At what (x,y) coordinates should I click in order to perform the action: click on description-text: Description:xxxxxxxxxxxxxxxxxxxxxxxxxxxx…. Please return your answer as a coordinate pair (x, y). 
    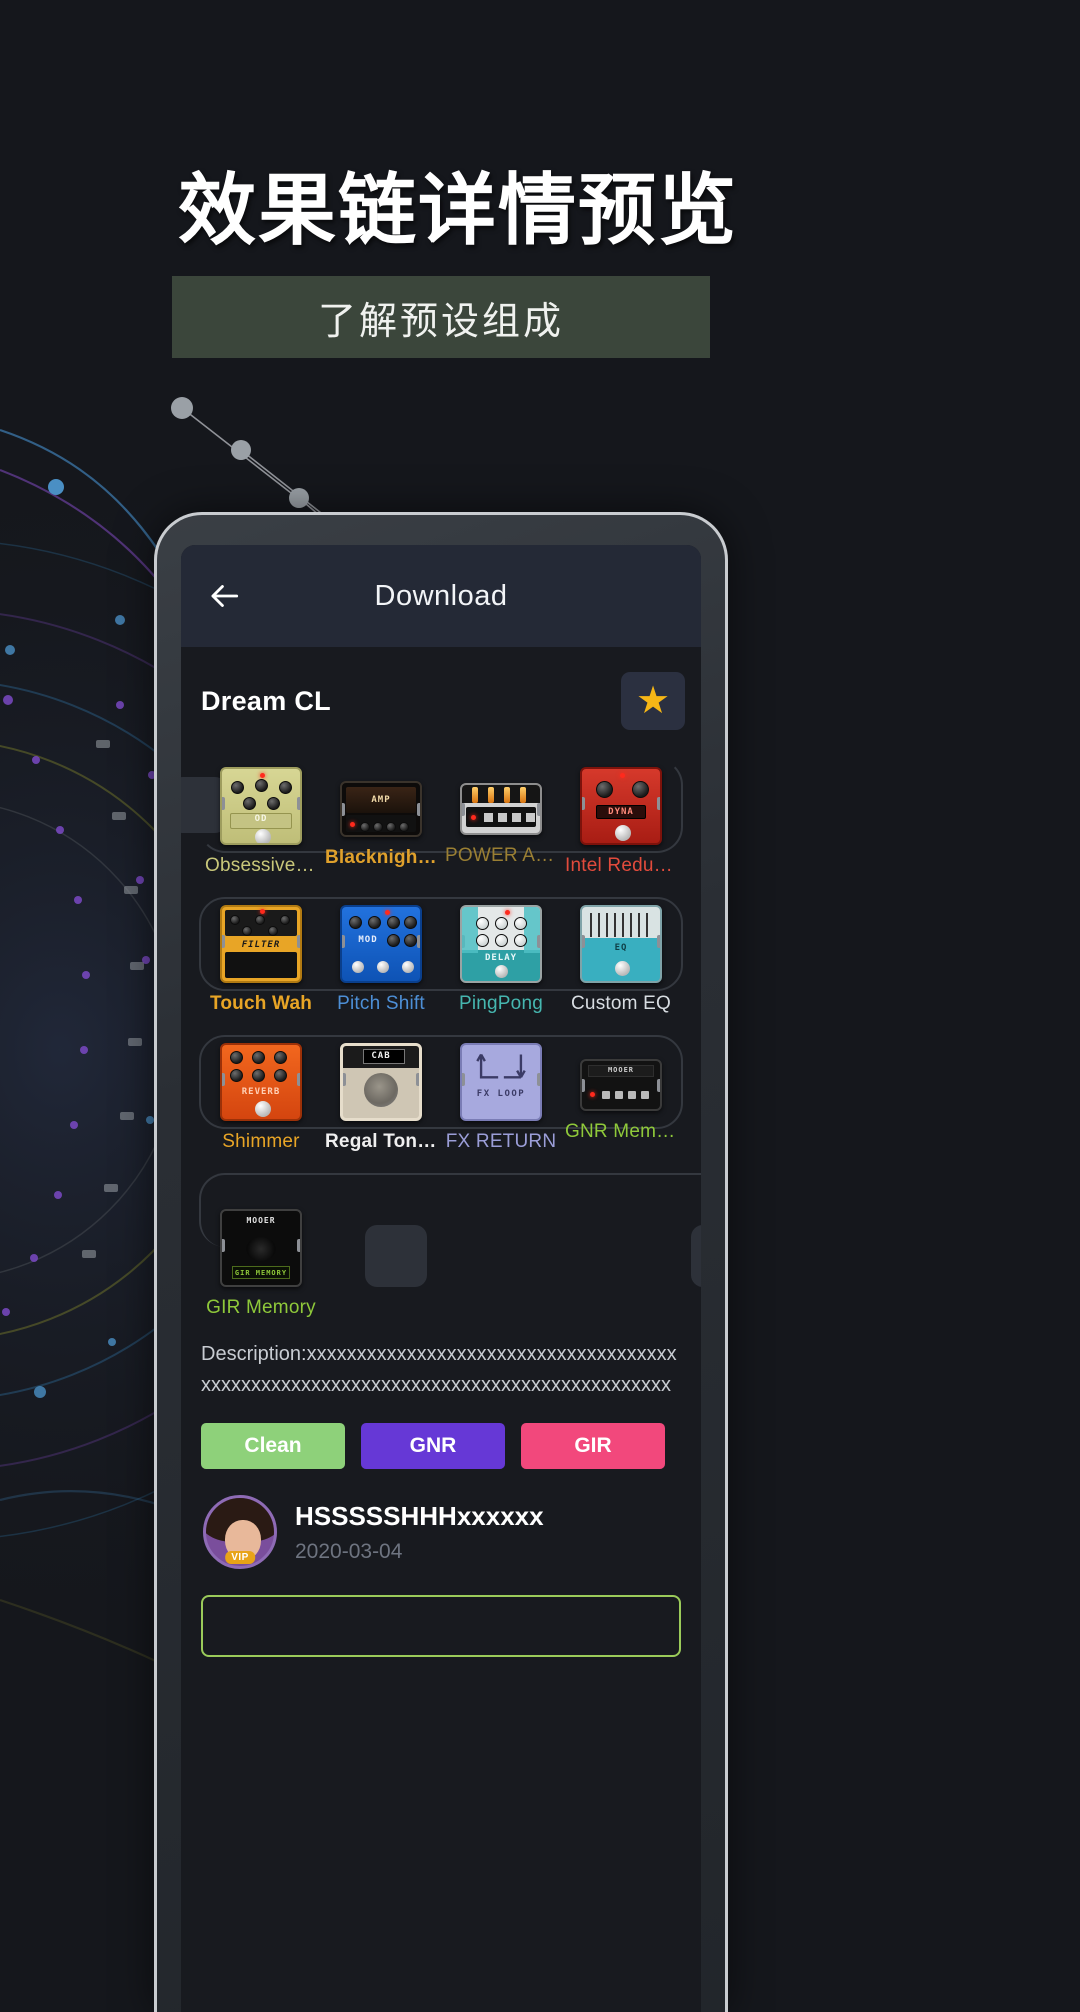
    Looking at the image, I should click on (439, 1369).